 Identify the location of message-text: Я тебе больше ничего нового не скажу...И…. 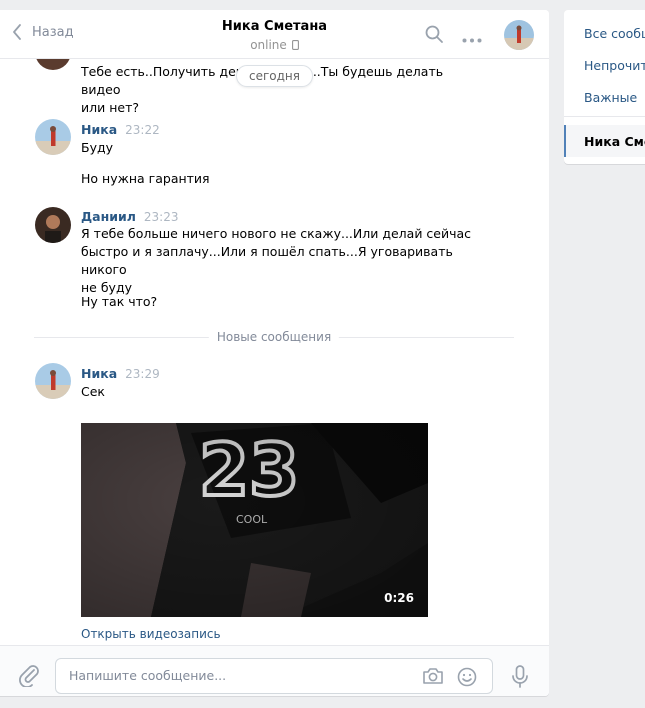
(291, 261).